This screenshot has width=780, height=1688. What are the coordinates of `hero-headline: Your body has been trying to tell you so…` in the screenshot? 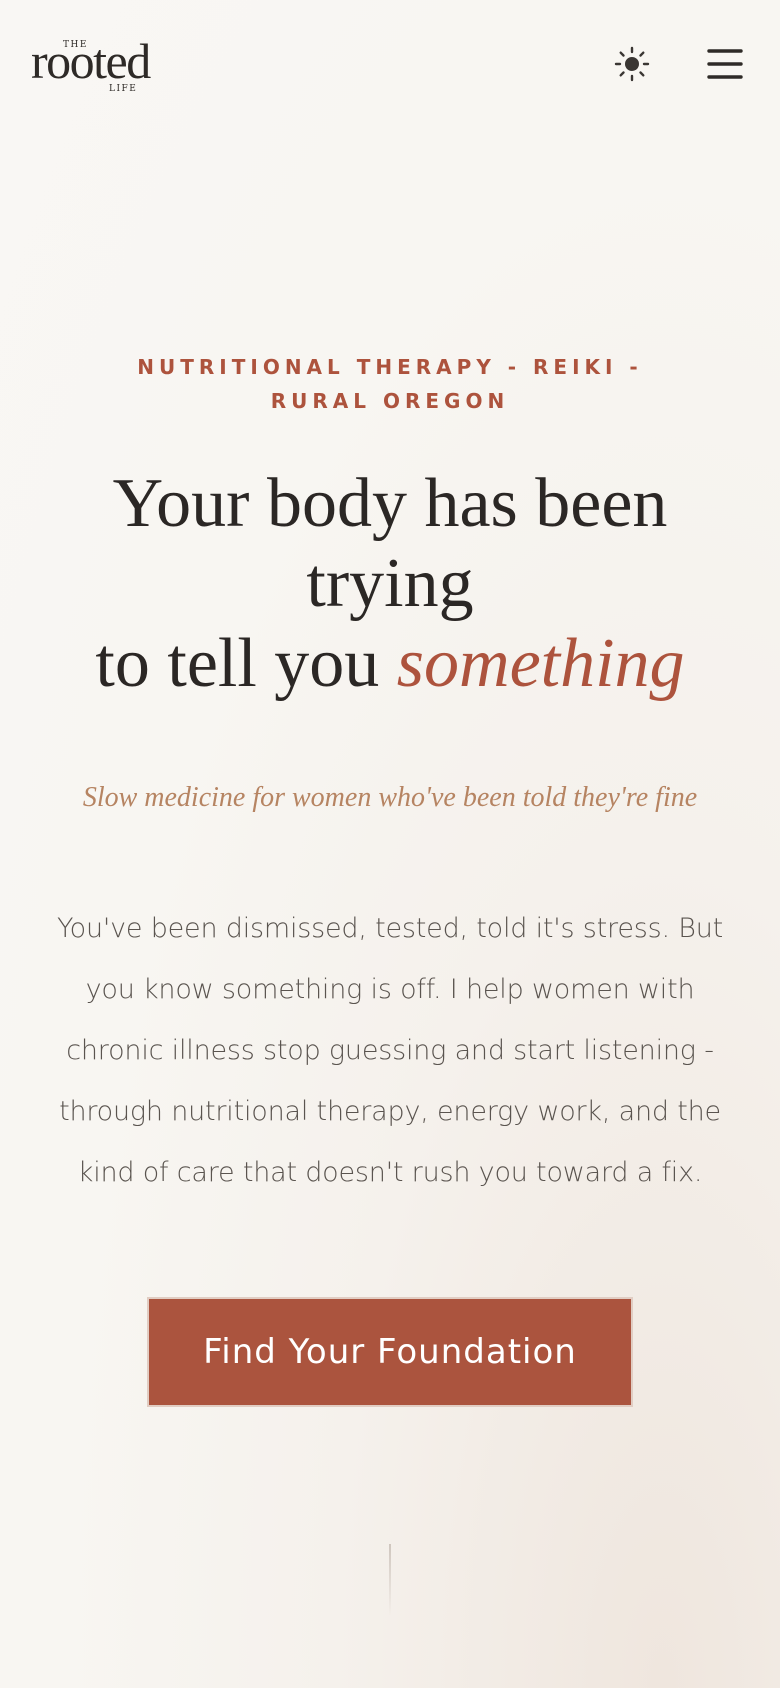 It's located at (390, 584).